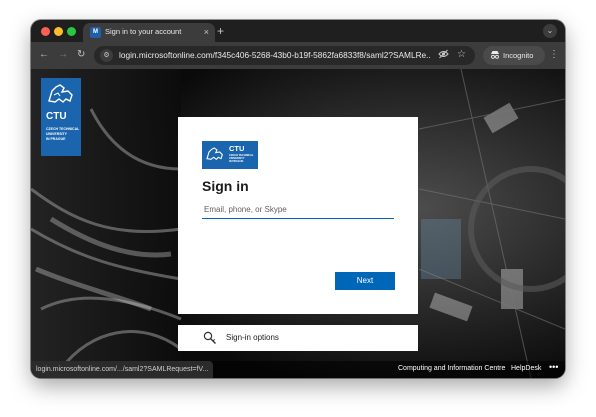 Image resolution: width=596 pixels, height=417 pixels. Describe the element at coordinates (58, 31) in the screenshot. I see `minimize-window-button` at that location.